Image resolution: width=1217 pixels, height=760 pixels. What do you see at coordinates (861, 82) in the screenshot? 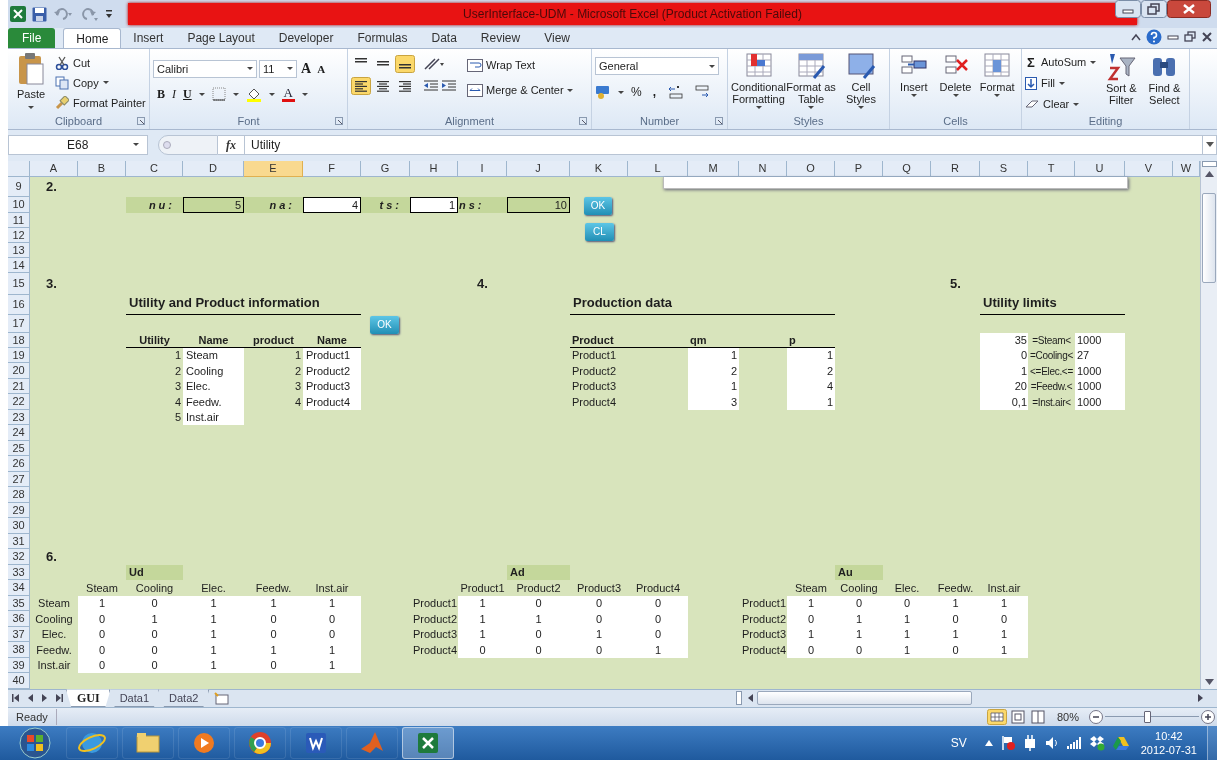
I see `cell-styles-button: Cell Styles` at bounding box center [861, 82].